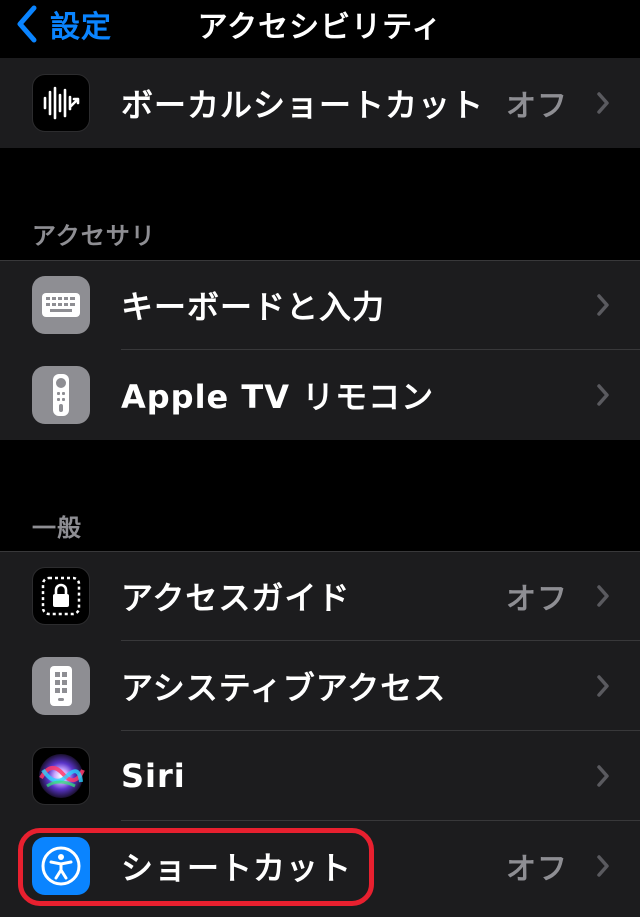  I want to click on group-vocal: ボーカルショートカット オフ, so click(320, 103).